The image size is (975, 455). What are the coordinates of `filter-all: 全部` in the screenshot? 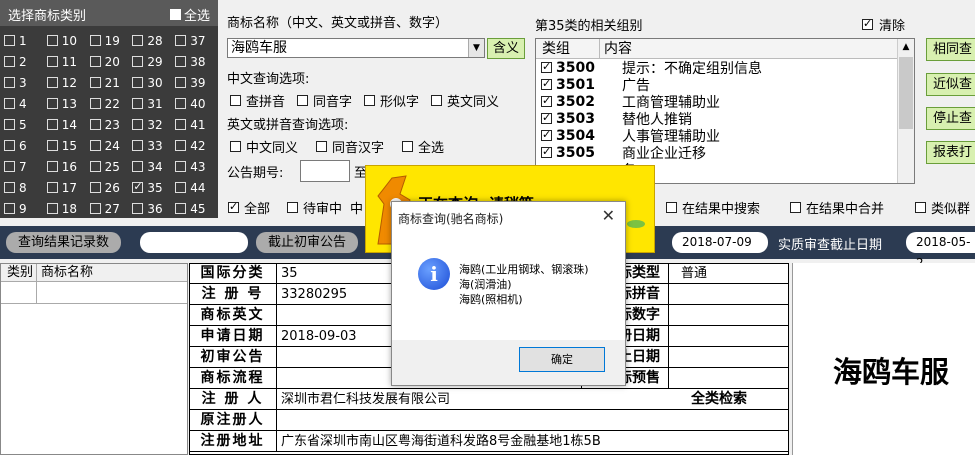 It's located at (249, 207).